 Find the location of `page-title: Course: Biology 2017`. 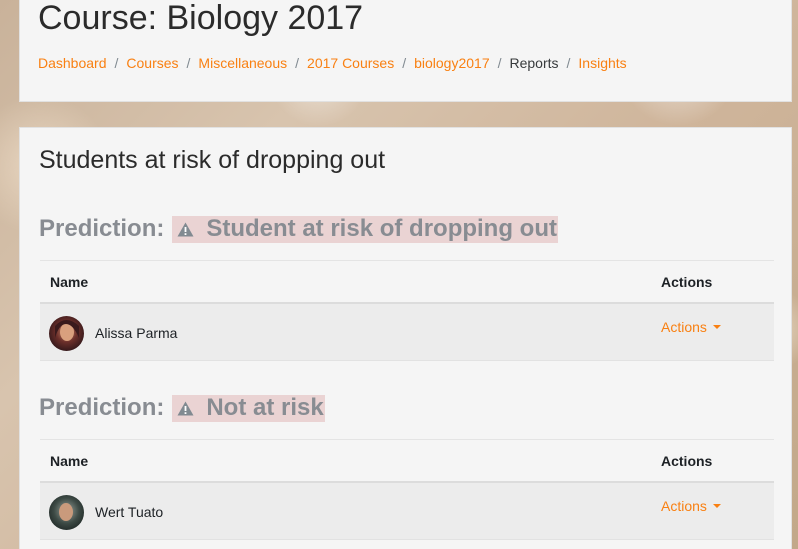

page-title: Course: Biology 2017 is located at coordinates (201, 18).